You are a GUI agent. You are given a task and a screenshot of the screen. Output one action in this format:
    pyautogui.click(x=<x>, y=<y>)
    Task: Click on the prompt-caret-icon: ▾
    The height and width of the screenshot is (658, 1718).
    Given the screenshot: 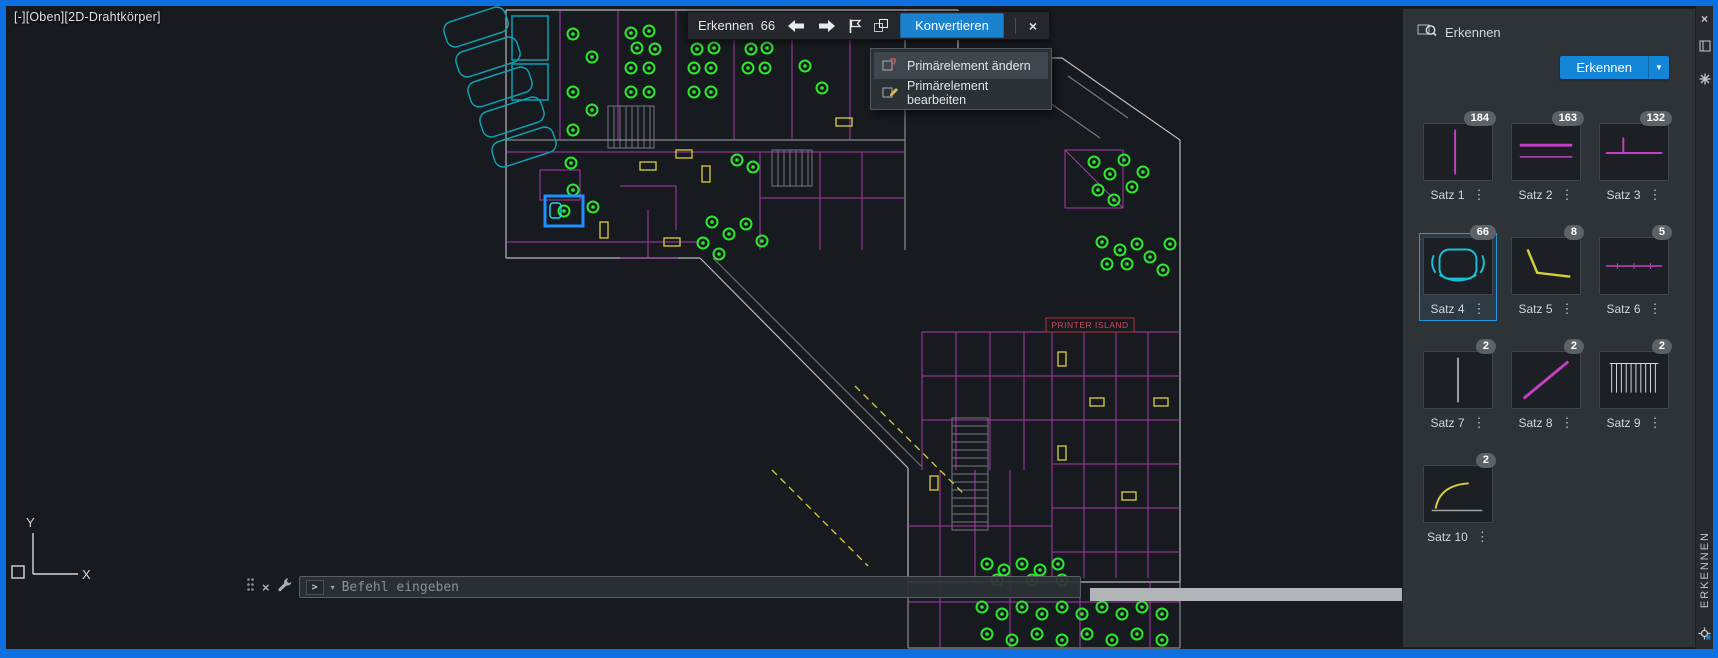 What is the action you would take?
    pyautogui.click(x=333, y=587)
    